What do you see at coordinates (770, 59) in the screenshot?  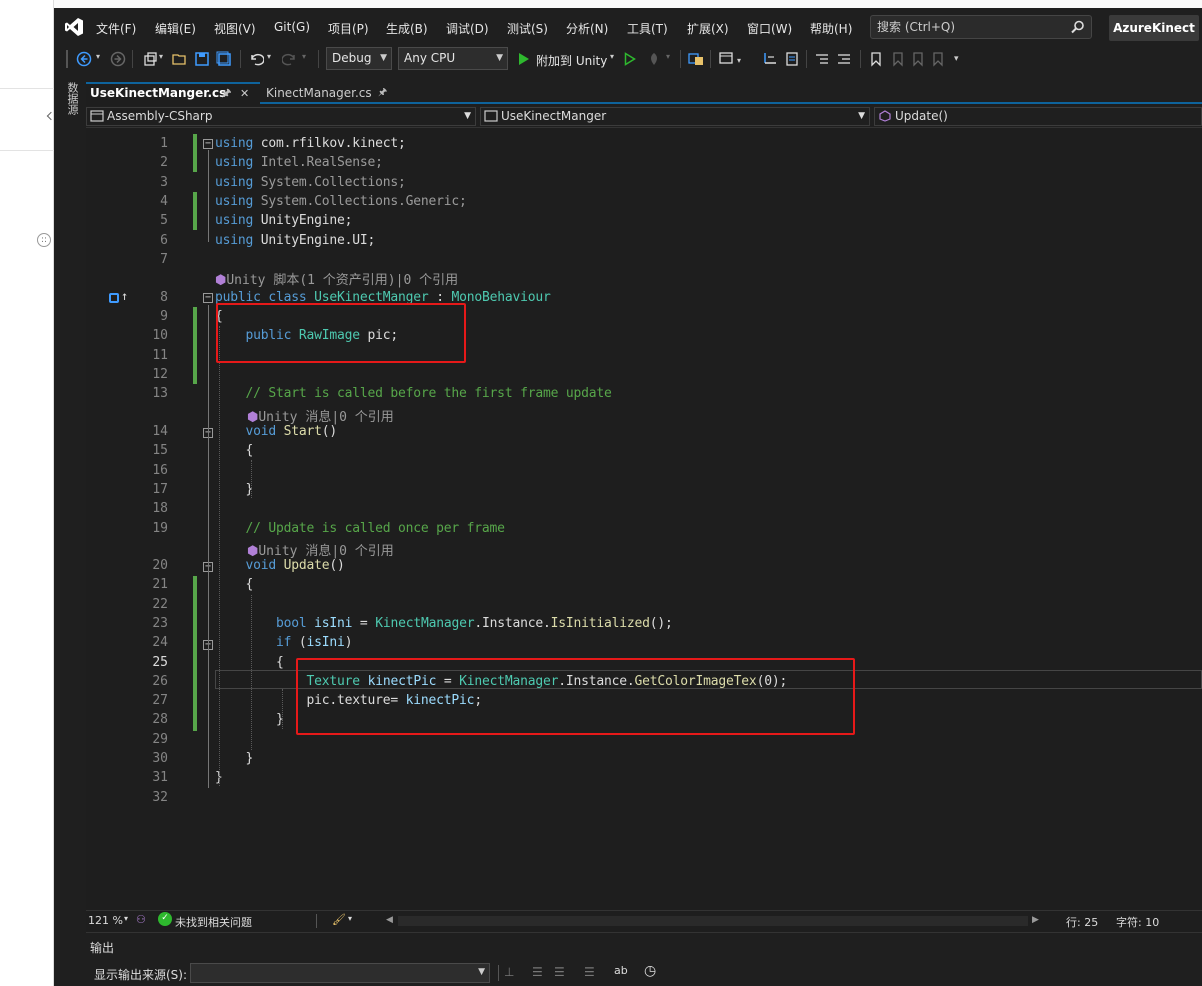 I see `step-into-icon` at bounding box center [770, 59].